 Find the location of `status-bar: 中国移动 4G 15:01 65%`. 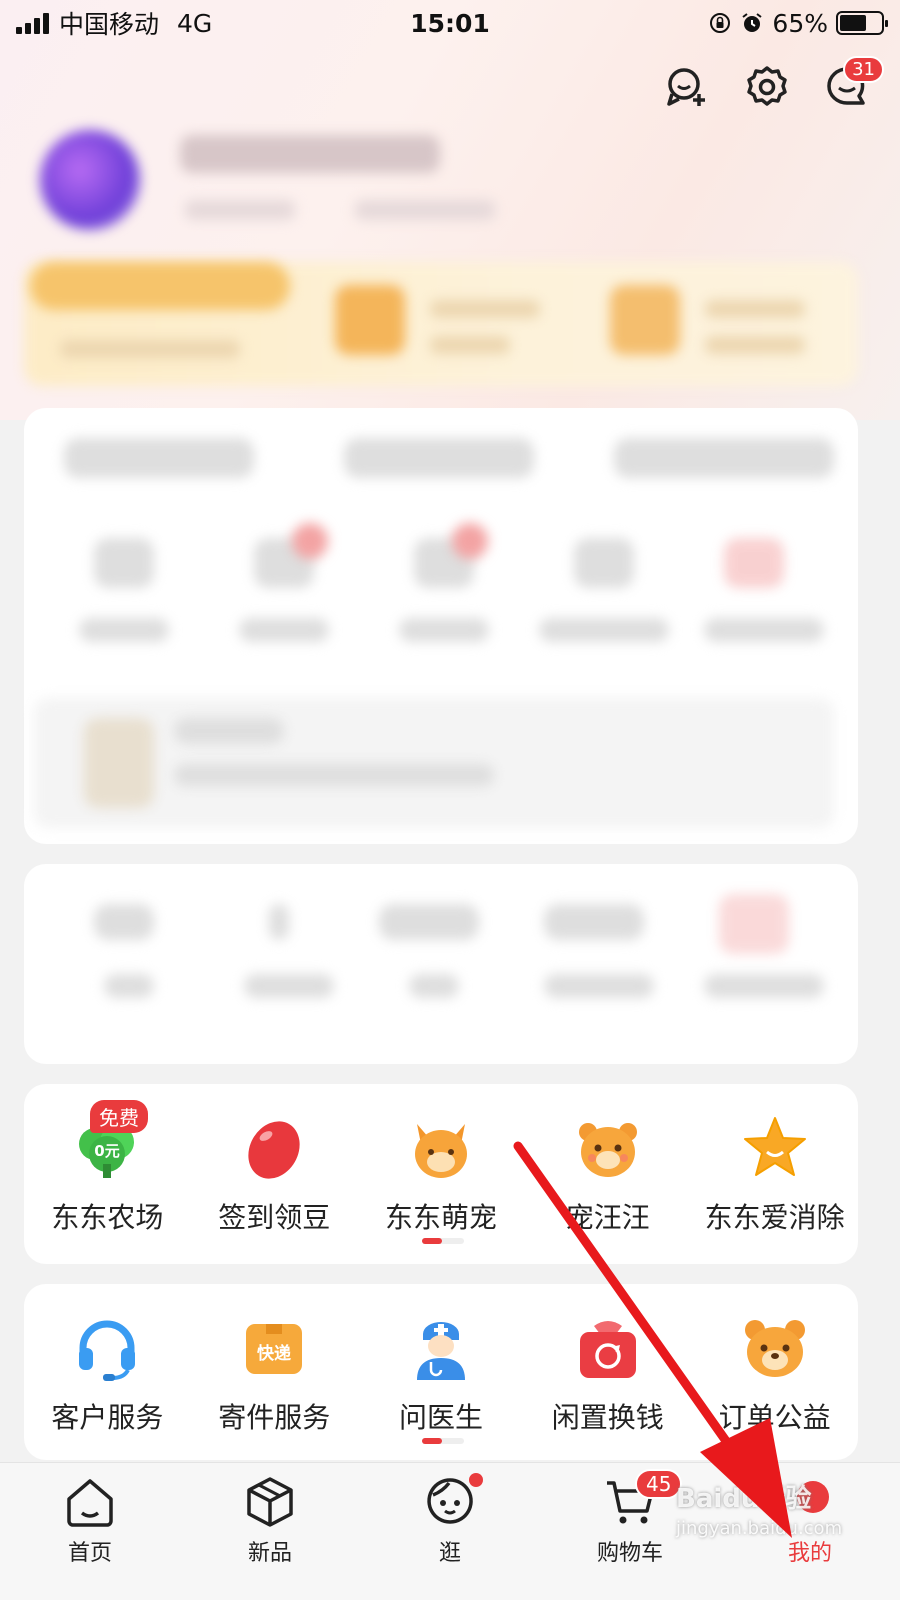

status-bar: 中国移动 4G 15:01 65% is located at coordinates (450, 23).